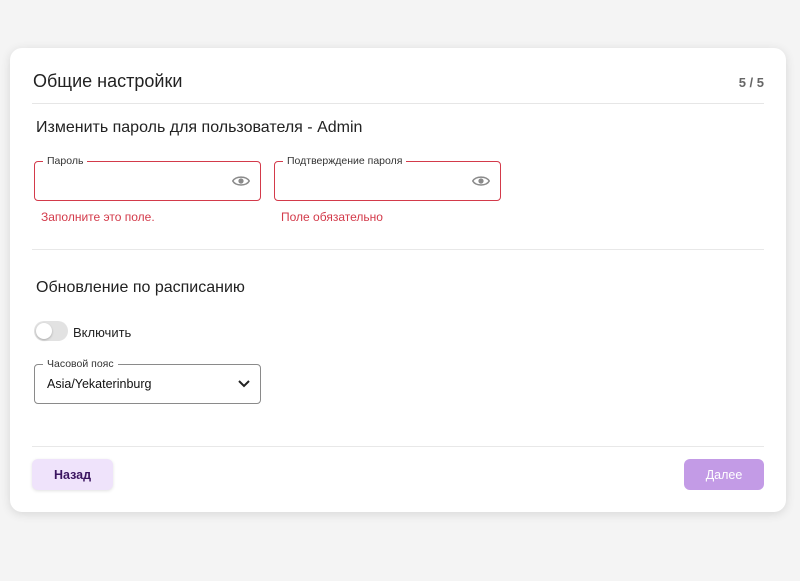 This screenshot has height=581, width=800. Describe the element at coordinates (398, 249) in the screenshot. I see `section-divider` at that location.